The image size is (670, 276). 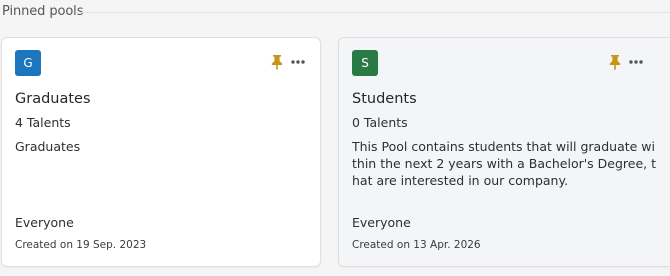 I want to click on section-divider, so click(x=375, y=12).